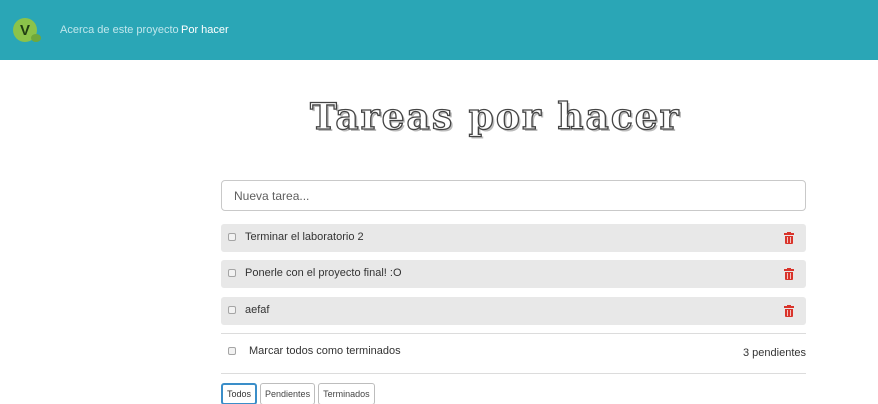 The width and height of the screenshot is (878, 404). I want to click on page-title-wrap: Tareas por hacer, so click(519, 121).